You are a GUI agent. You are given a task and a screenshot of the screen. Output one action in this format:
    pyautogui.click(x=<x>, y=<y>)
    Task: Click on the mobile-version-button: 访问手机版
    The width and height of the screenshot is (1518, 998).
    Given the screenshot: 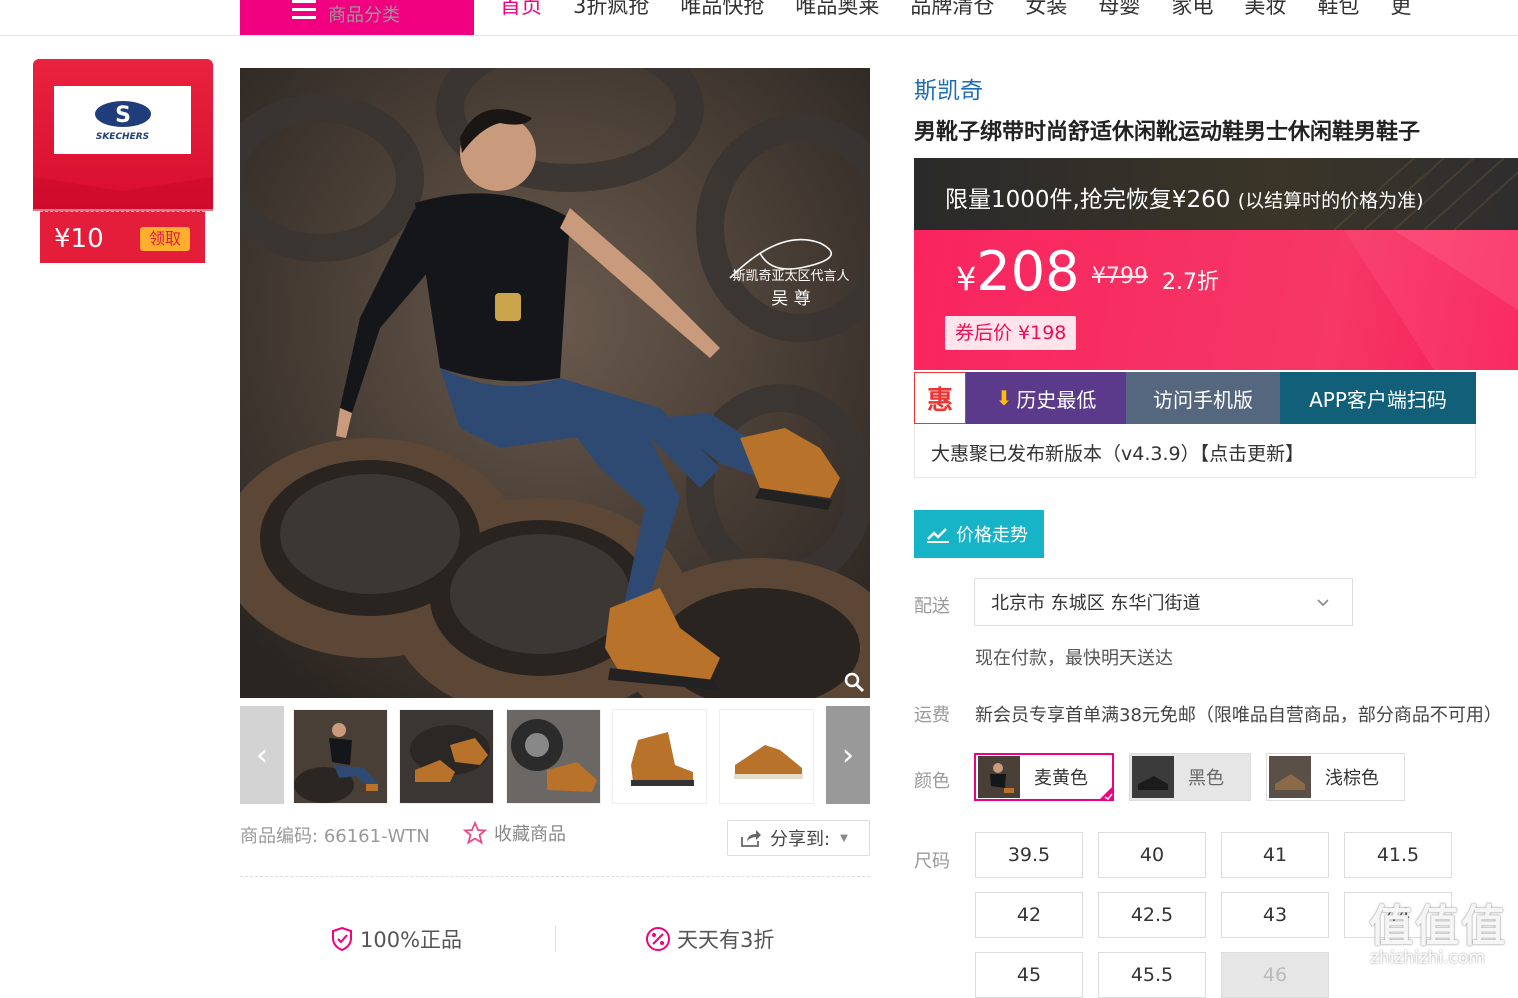 What is the action you would take?
    pyautogui.click(x=1203, y=398)
    